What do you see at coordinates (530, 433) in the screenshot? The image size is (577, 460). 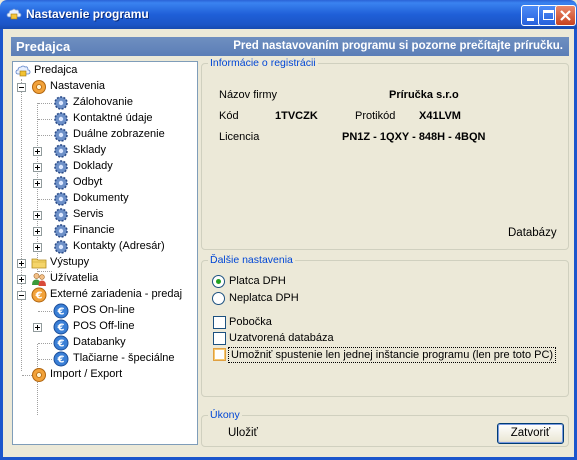 I see `close-button: Zatvoriť` at bounding box center [530, 433].